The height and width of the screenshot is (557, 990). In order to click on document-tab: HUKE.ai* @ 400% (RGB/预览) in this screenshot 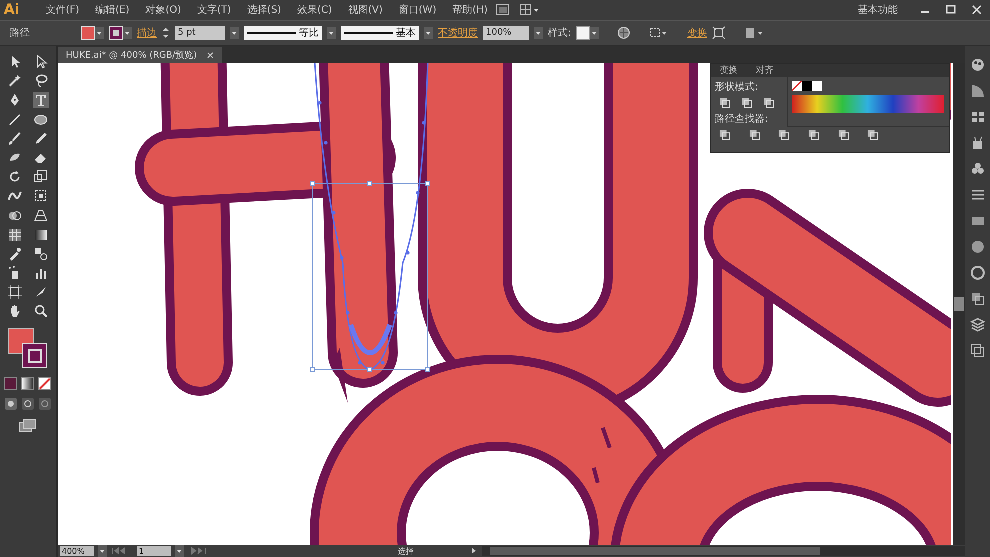, I will do `click(140, 55)`.